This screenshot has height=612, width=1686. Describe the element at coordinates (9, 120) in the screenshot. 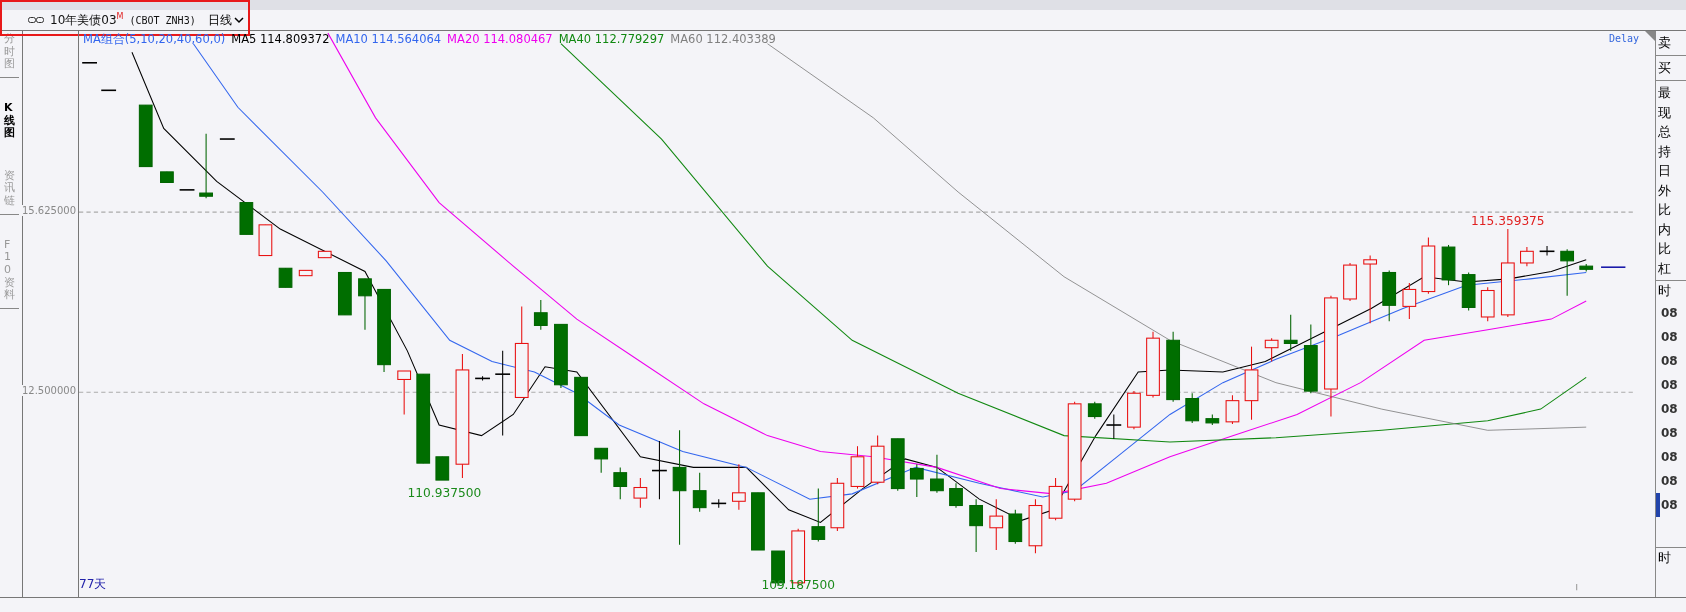

I see `side-tab: K线图` at that location.